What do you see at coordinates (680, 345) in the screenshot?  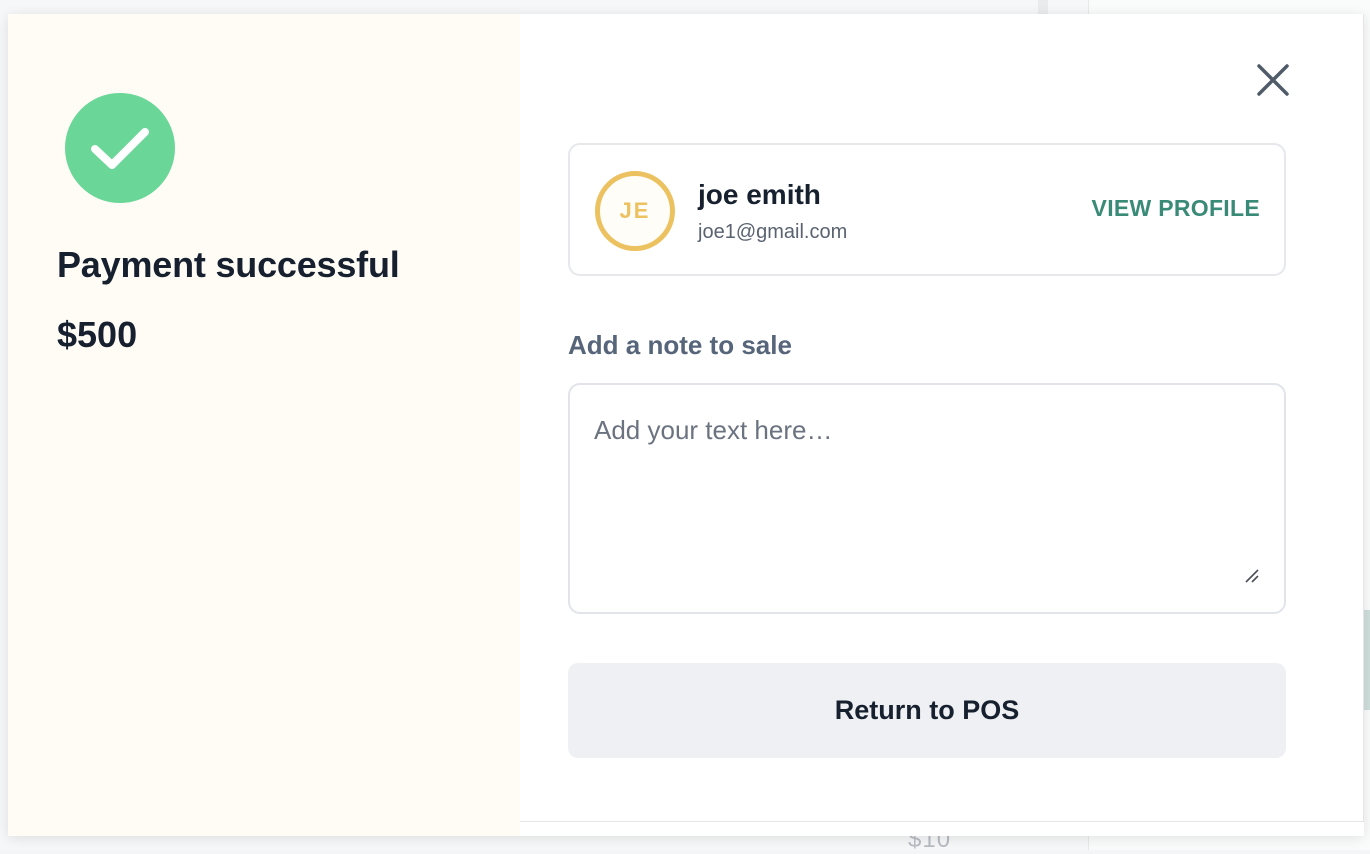 I see `note-label: Add a note to sale` at bounding box center [680, 345].